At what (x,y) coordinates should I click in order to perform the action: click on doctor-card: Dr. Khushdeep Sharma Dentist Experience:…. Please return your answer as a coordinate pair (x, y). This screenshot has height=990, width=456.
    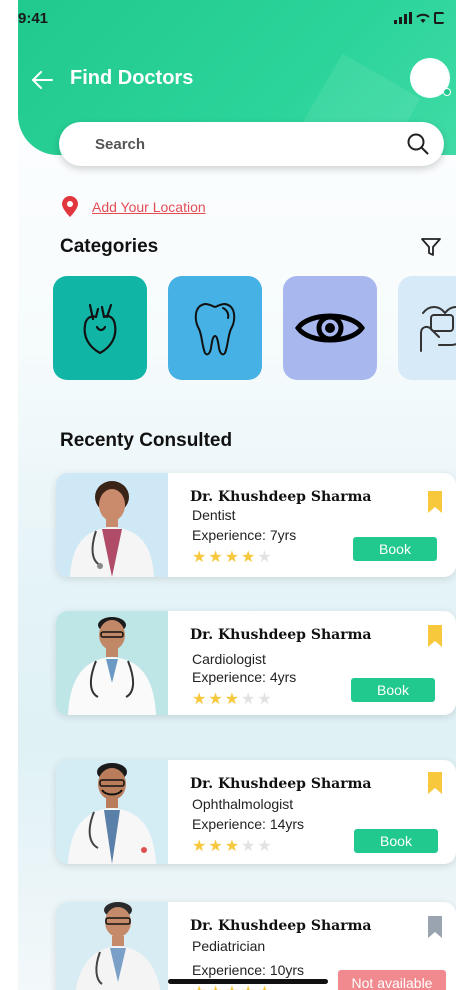
    Looking at the image, I should click on (256, 525).